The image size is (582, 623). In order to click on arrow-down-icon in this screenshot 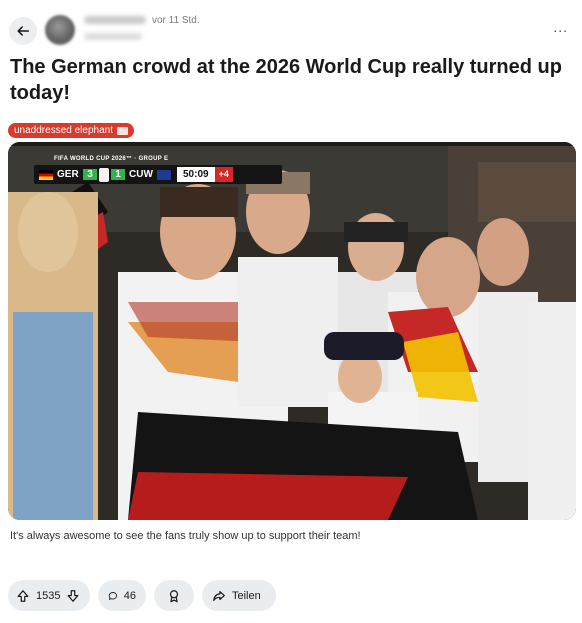, I will do `click(73, 595)`.